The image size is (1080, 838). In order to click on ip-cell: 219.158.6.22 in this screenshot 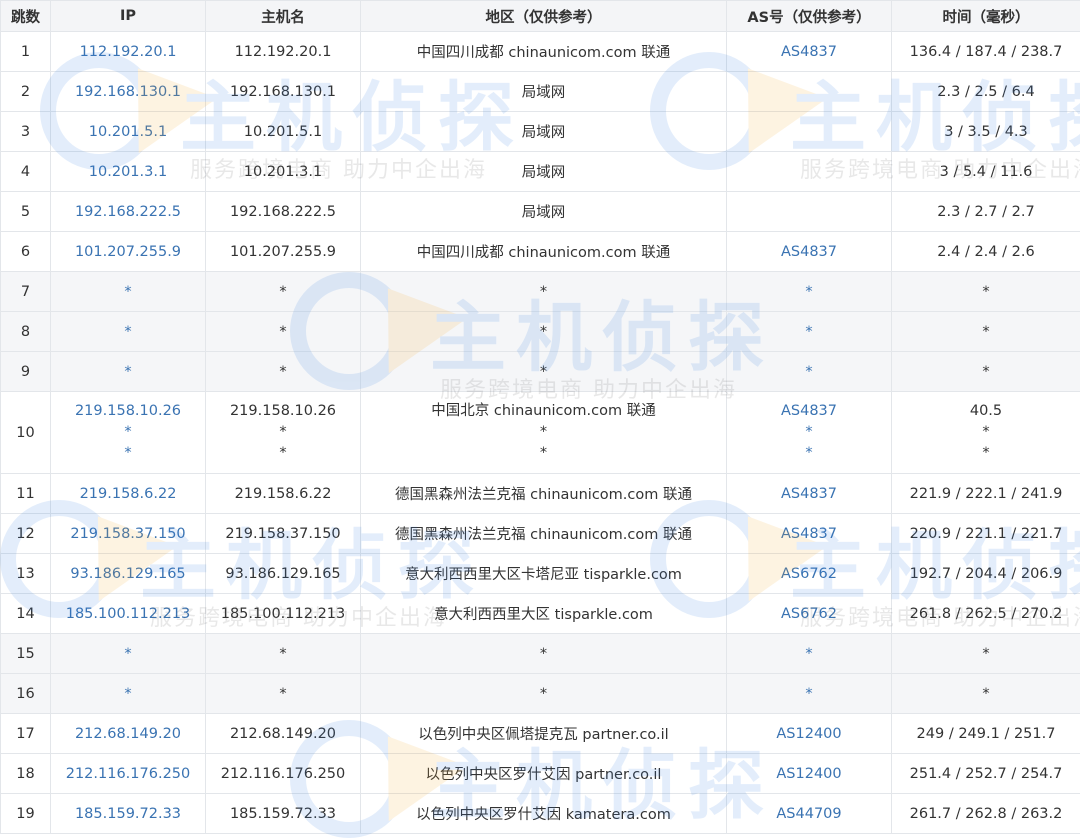, I will do `click(128, 494)`.